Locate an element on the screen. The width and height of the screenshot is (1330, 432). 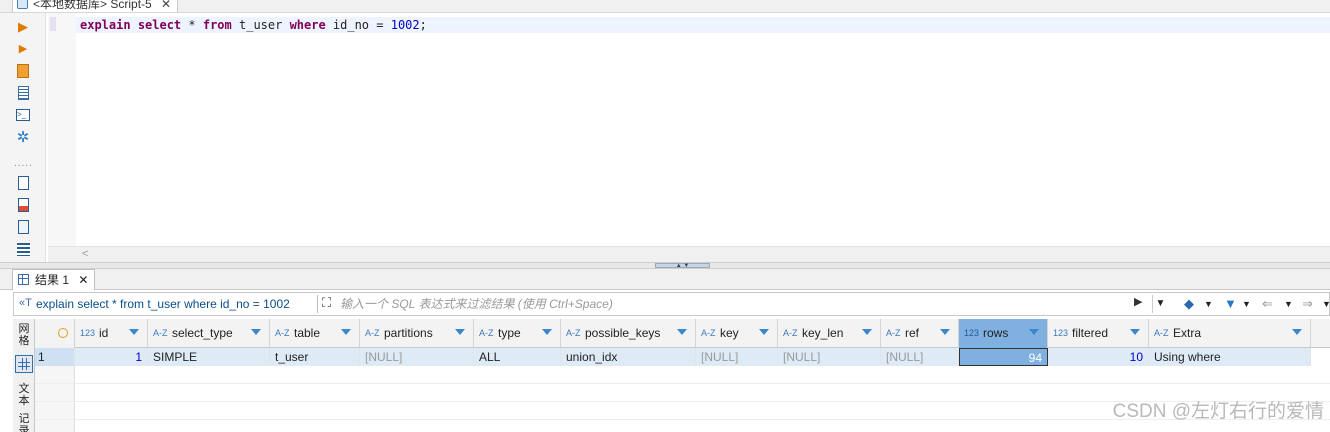
watermark: CSDN @左灯右行的爱情 is located at coordinates (1218, 411).